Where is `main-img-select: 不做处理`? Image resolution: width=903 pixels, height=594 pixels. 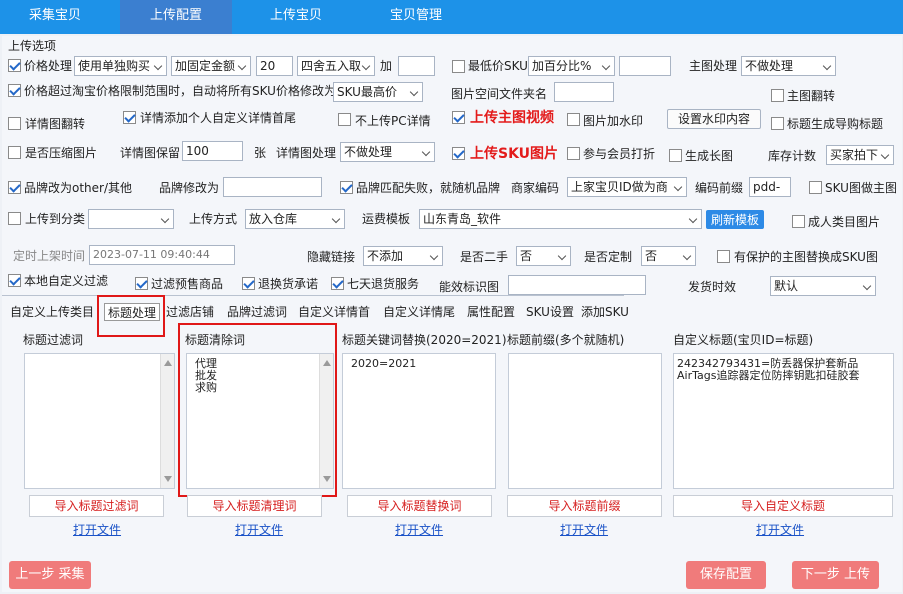
main-img-select: 不做处理 is located at coordinates (788, 66).